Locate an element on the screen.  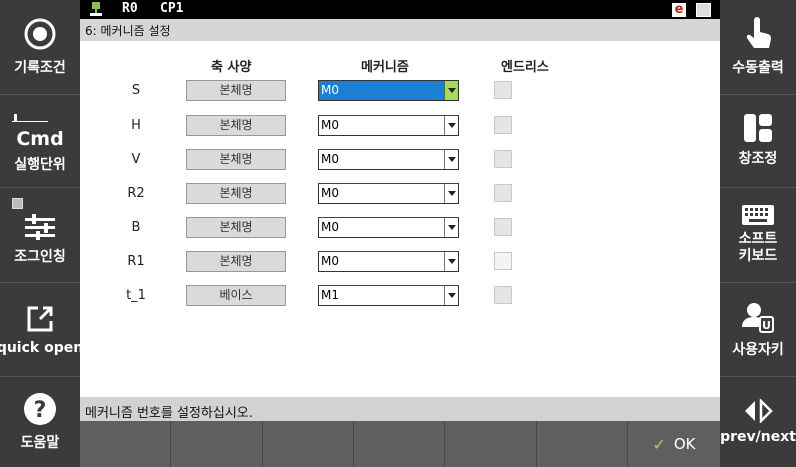
ok-button: ✓ OK is located at coordinates (674, 444).